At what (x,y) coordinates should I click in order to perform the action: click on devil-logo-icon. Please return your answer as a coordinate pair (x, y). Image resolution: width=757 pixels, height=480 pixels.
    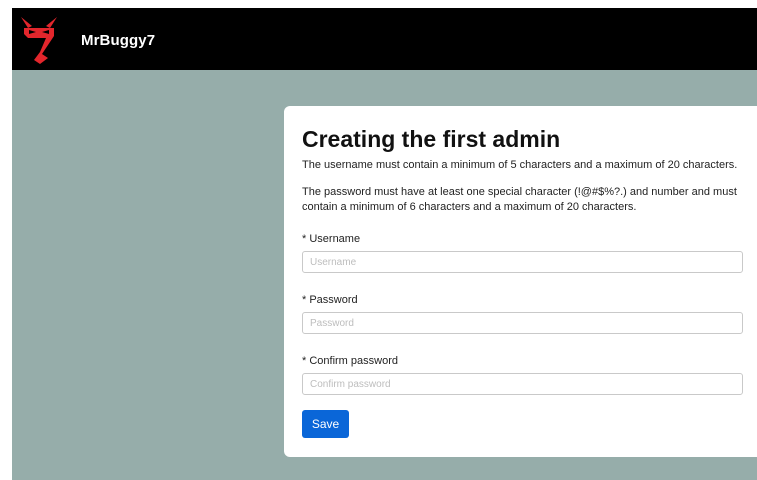
    Looking at the image, I should click on (39, 40).